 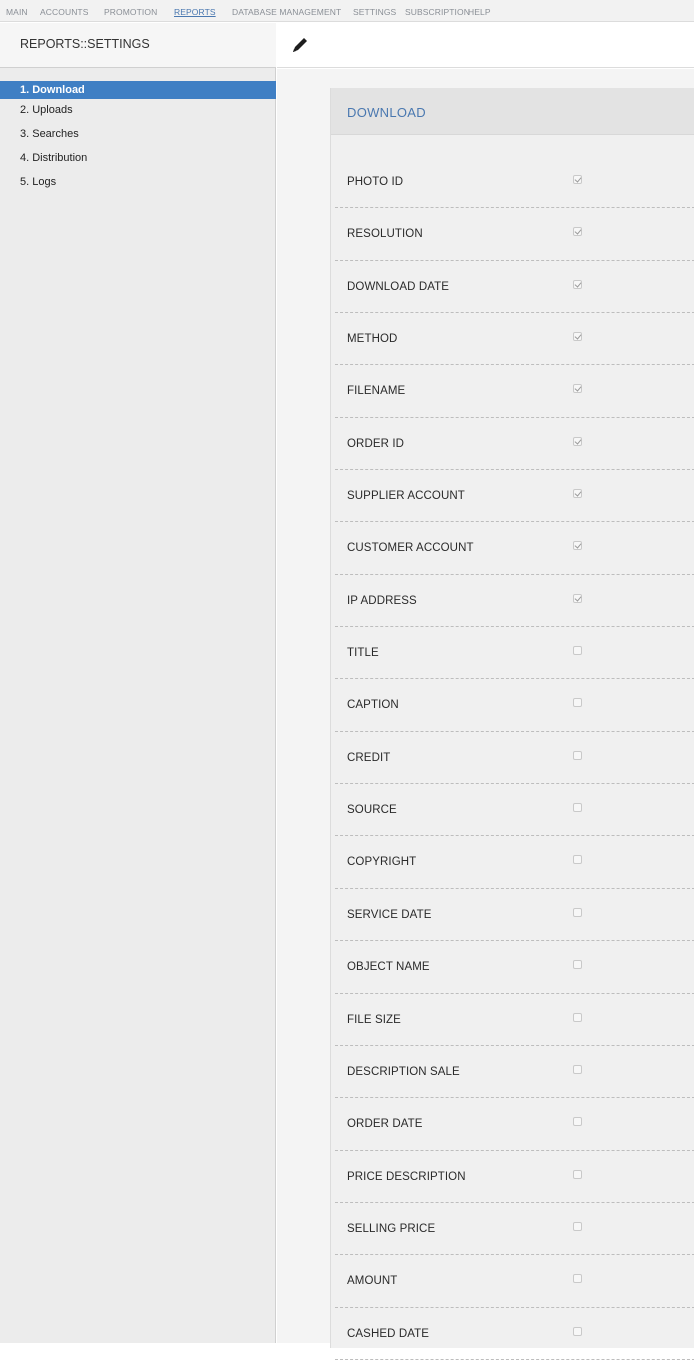 I want to click on field-label: SUPPLIER ACCOUNT, so click(x=406, y=496).